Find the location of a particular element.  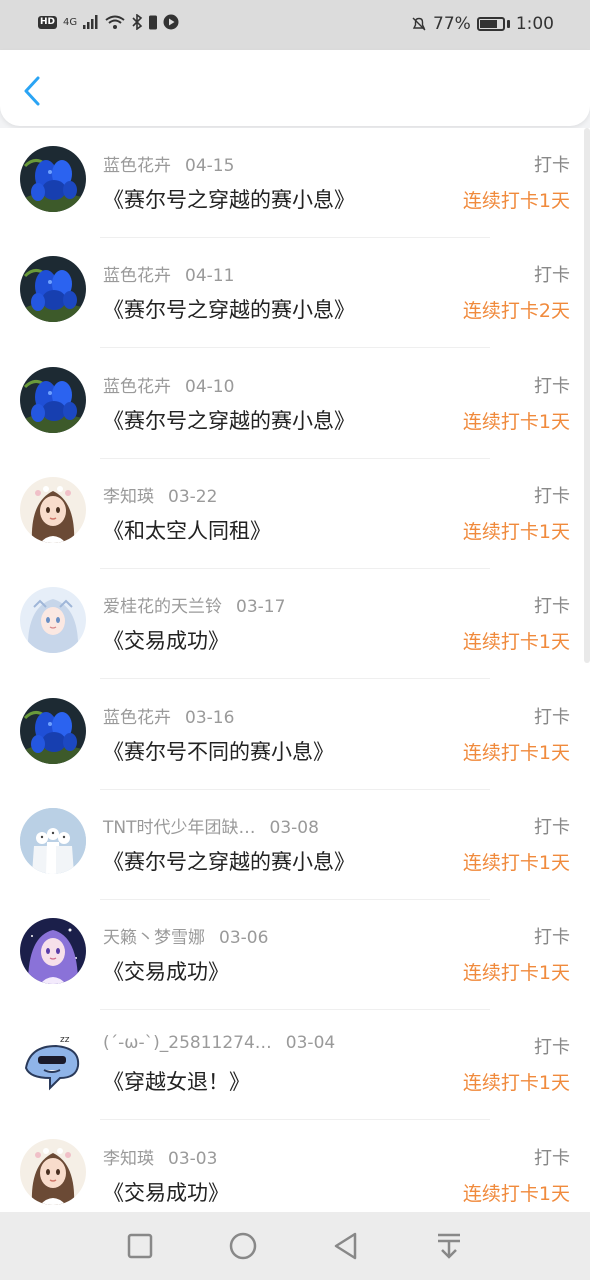

home-button is located at coordinates (243, 1246).